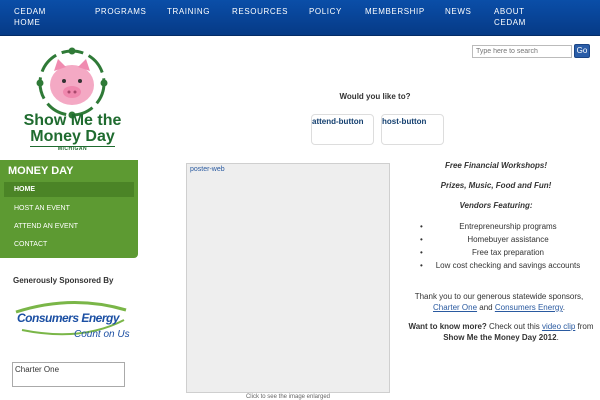  What do you see at coordinates (508, 265) in the screenshot?
I see `list-item: Low cost checking and savings accounts` at bounding box center [508, 265].